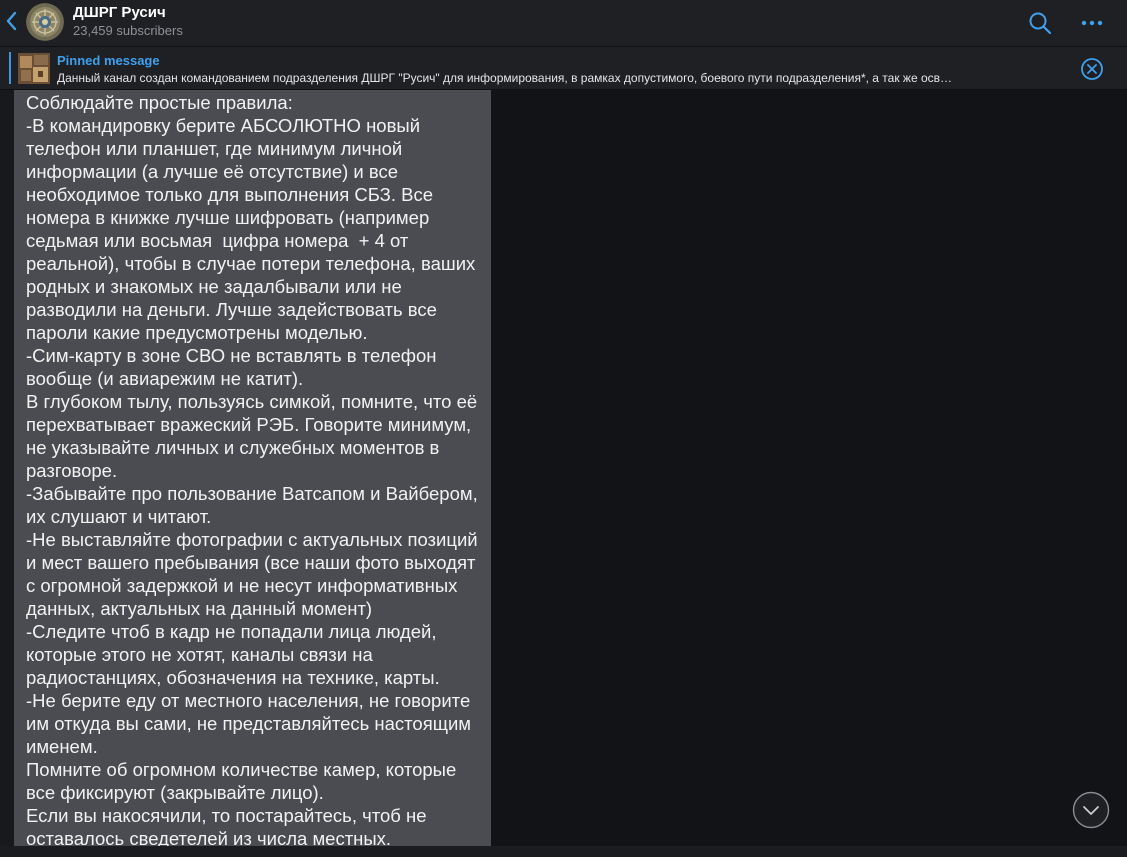  I want to click on chevron-left-icon, so click(12, 21).